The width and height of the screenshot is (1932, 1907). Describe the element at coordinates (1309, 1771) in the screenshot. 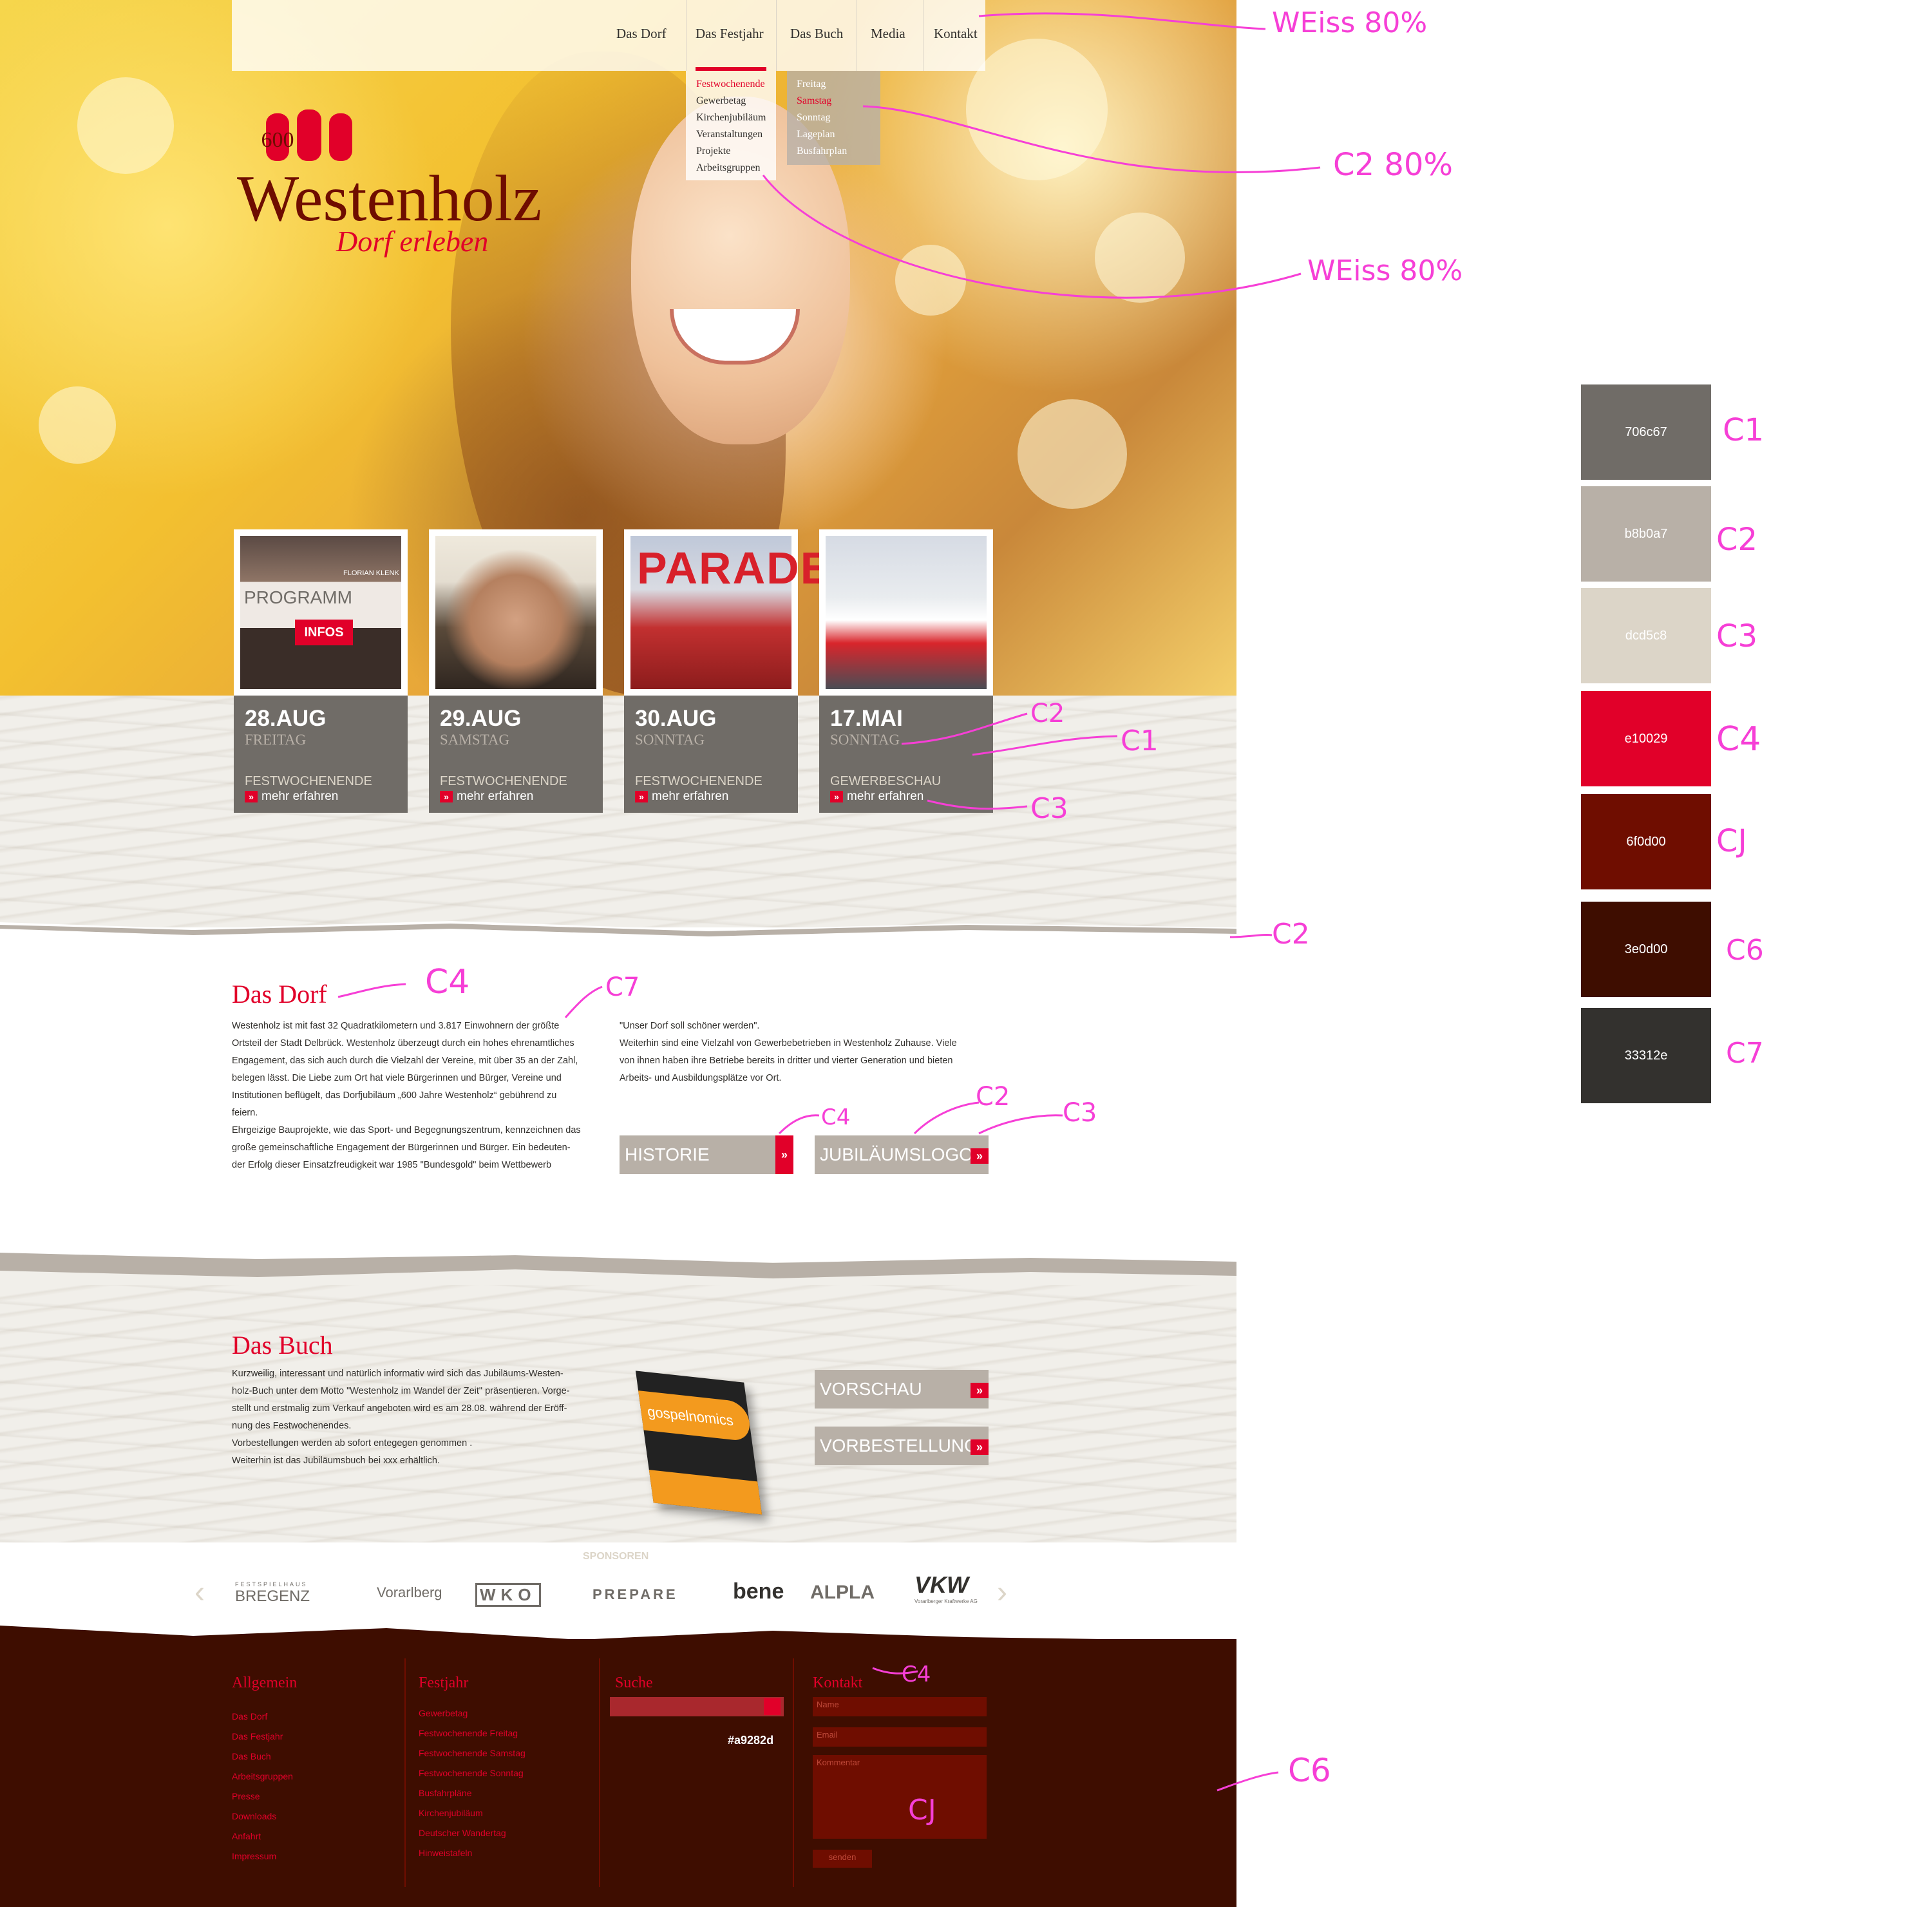

I see `annotation-c6-footer: C6` at that location.